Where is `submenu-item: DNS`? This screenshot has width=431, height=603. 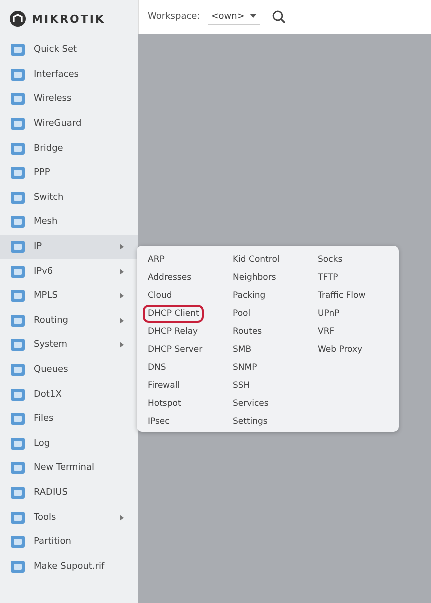 submenu-item: DNS is located at coordinates (157, 368).